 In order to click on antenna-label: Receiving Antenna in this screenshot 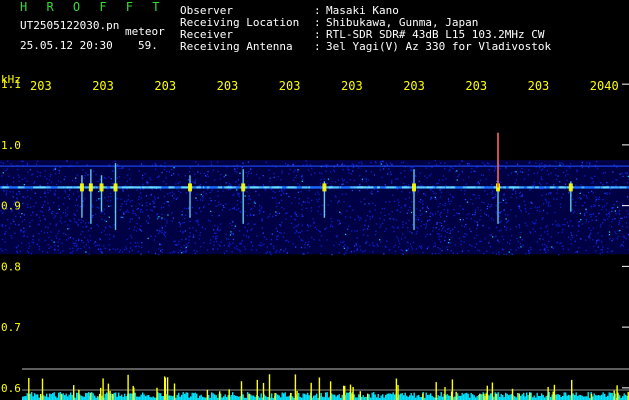, I will do `click(236, 46)`.